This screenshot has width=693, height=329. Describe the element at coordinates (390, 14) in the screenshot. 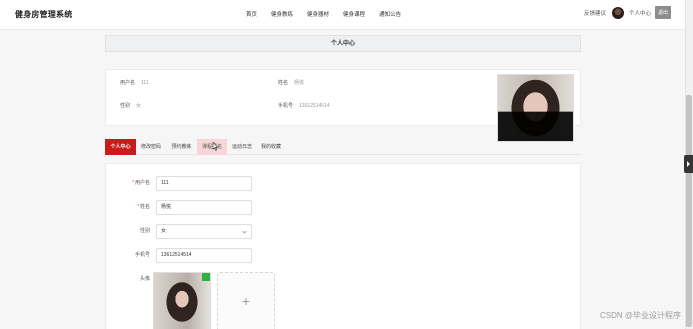

I see `nav-item-notice: 通知公告` at that location.